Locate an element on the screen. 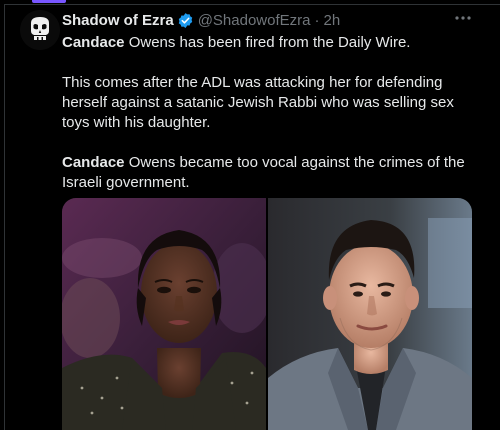  more-options-button is located at coordinates (463, 18).